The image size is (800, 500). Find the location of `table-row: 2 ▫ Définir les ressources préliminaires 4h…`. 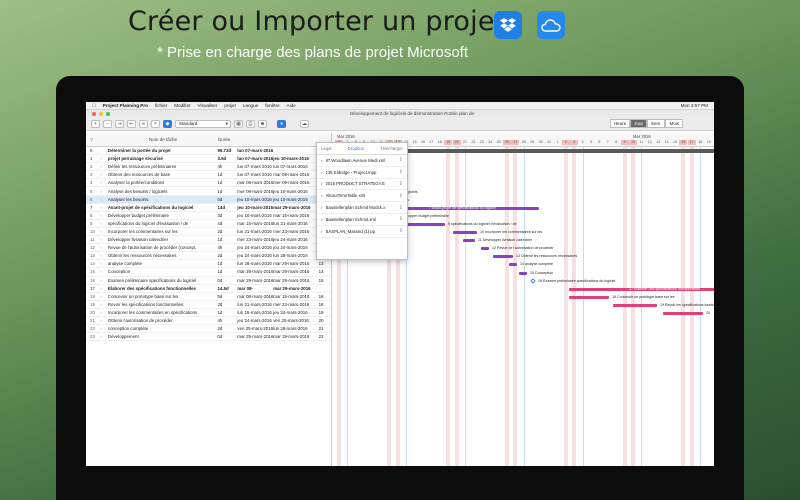

table-row: 2 ▫ Définir les ressources préliminaires 4h… is located at coordinates (208, 167).